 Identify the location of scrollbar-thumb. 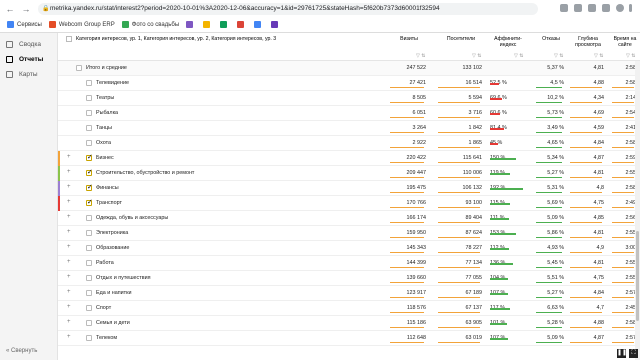
(637, 276).